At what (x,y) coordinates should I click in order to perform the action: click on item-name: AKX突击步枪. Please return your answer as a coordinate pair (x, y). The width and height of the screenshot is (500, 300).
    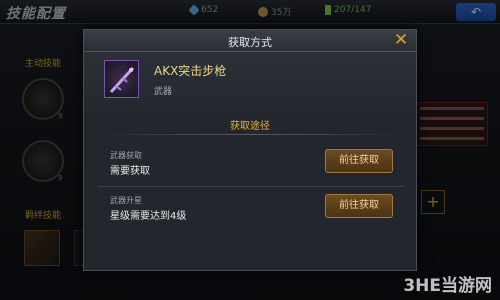
    Looking at the image, I should click on (190, 71).